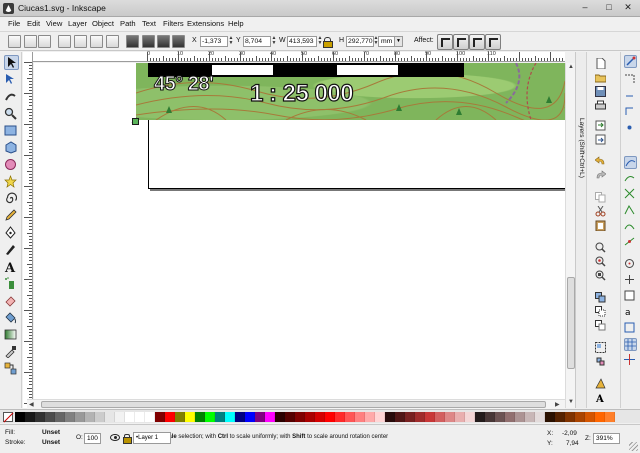  I want to click on scroll-down-icon: ▼, so click(571, 402).